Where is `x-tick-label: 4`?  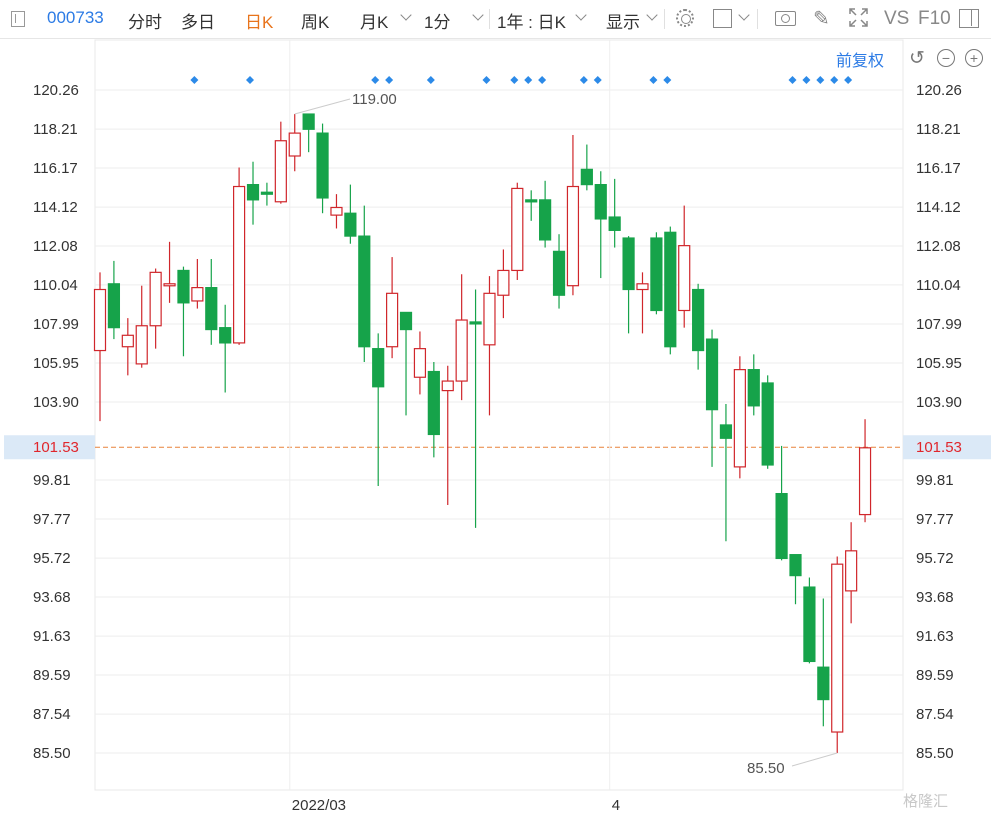
x-tick-label: 4 is located at coordinates (616, 805).